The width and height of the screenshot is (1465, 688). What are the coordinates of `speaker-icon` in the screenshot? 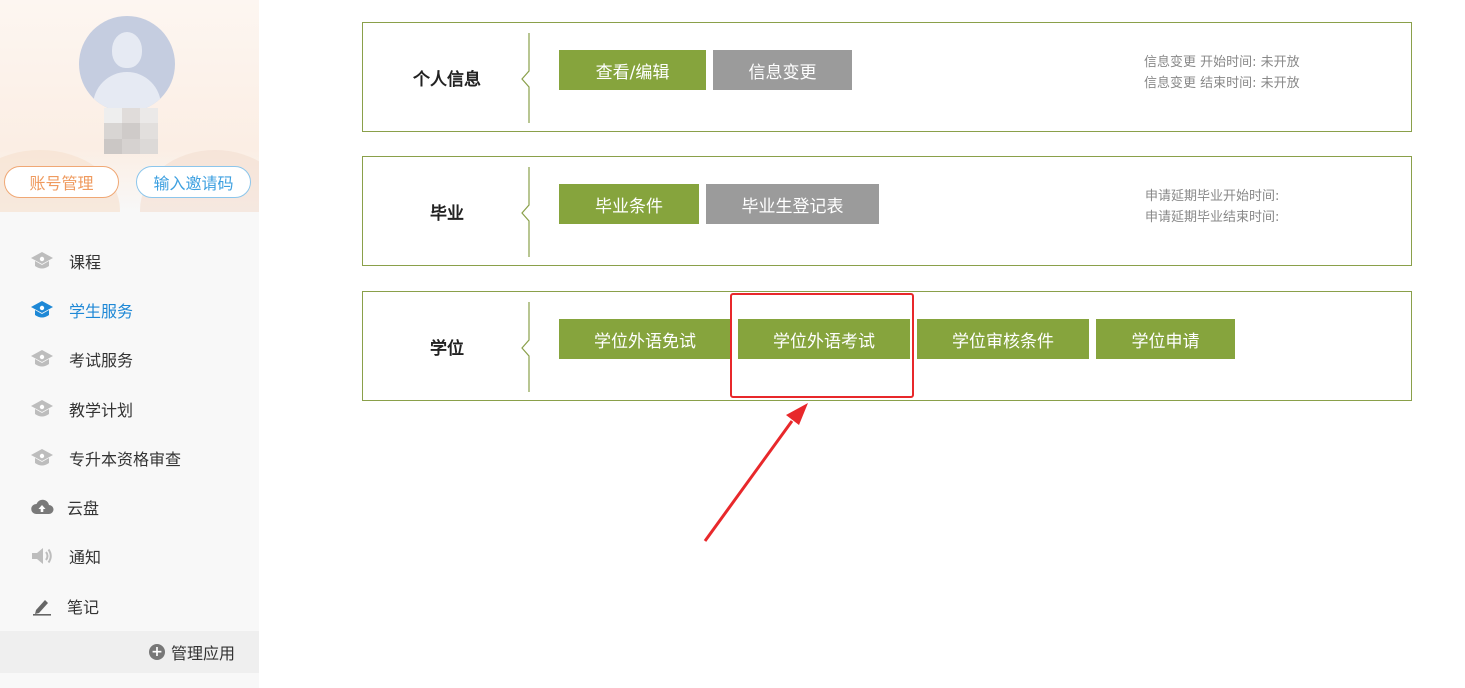 It's located at (42, 556).